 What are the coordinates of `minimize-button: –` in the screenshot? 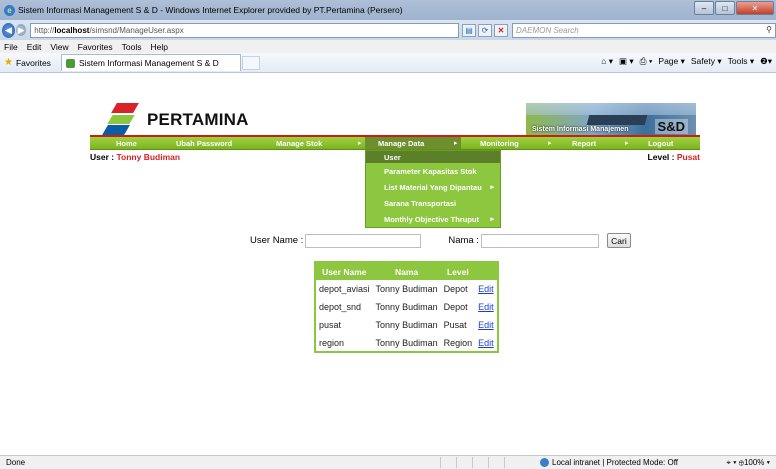 It's located at (704, 8).